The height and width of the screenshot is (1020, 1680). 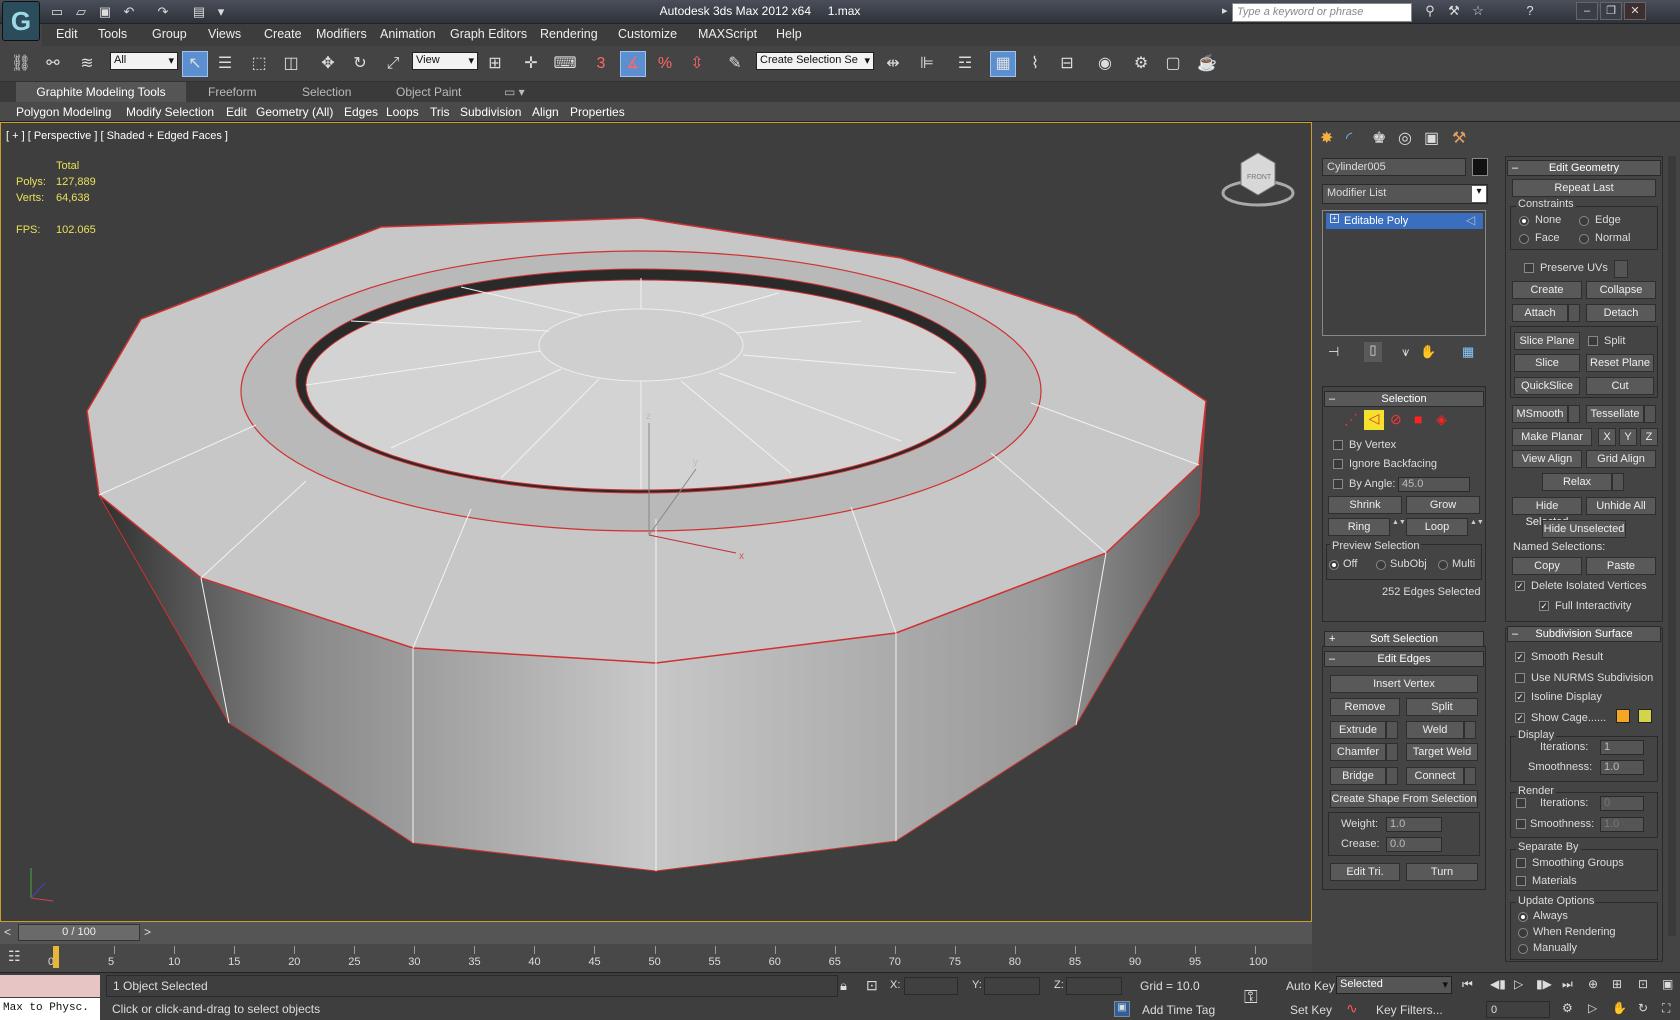 I want to click on view-align-button: View Align, so click(x=1547, y=459).